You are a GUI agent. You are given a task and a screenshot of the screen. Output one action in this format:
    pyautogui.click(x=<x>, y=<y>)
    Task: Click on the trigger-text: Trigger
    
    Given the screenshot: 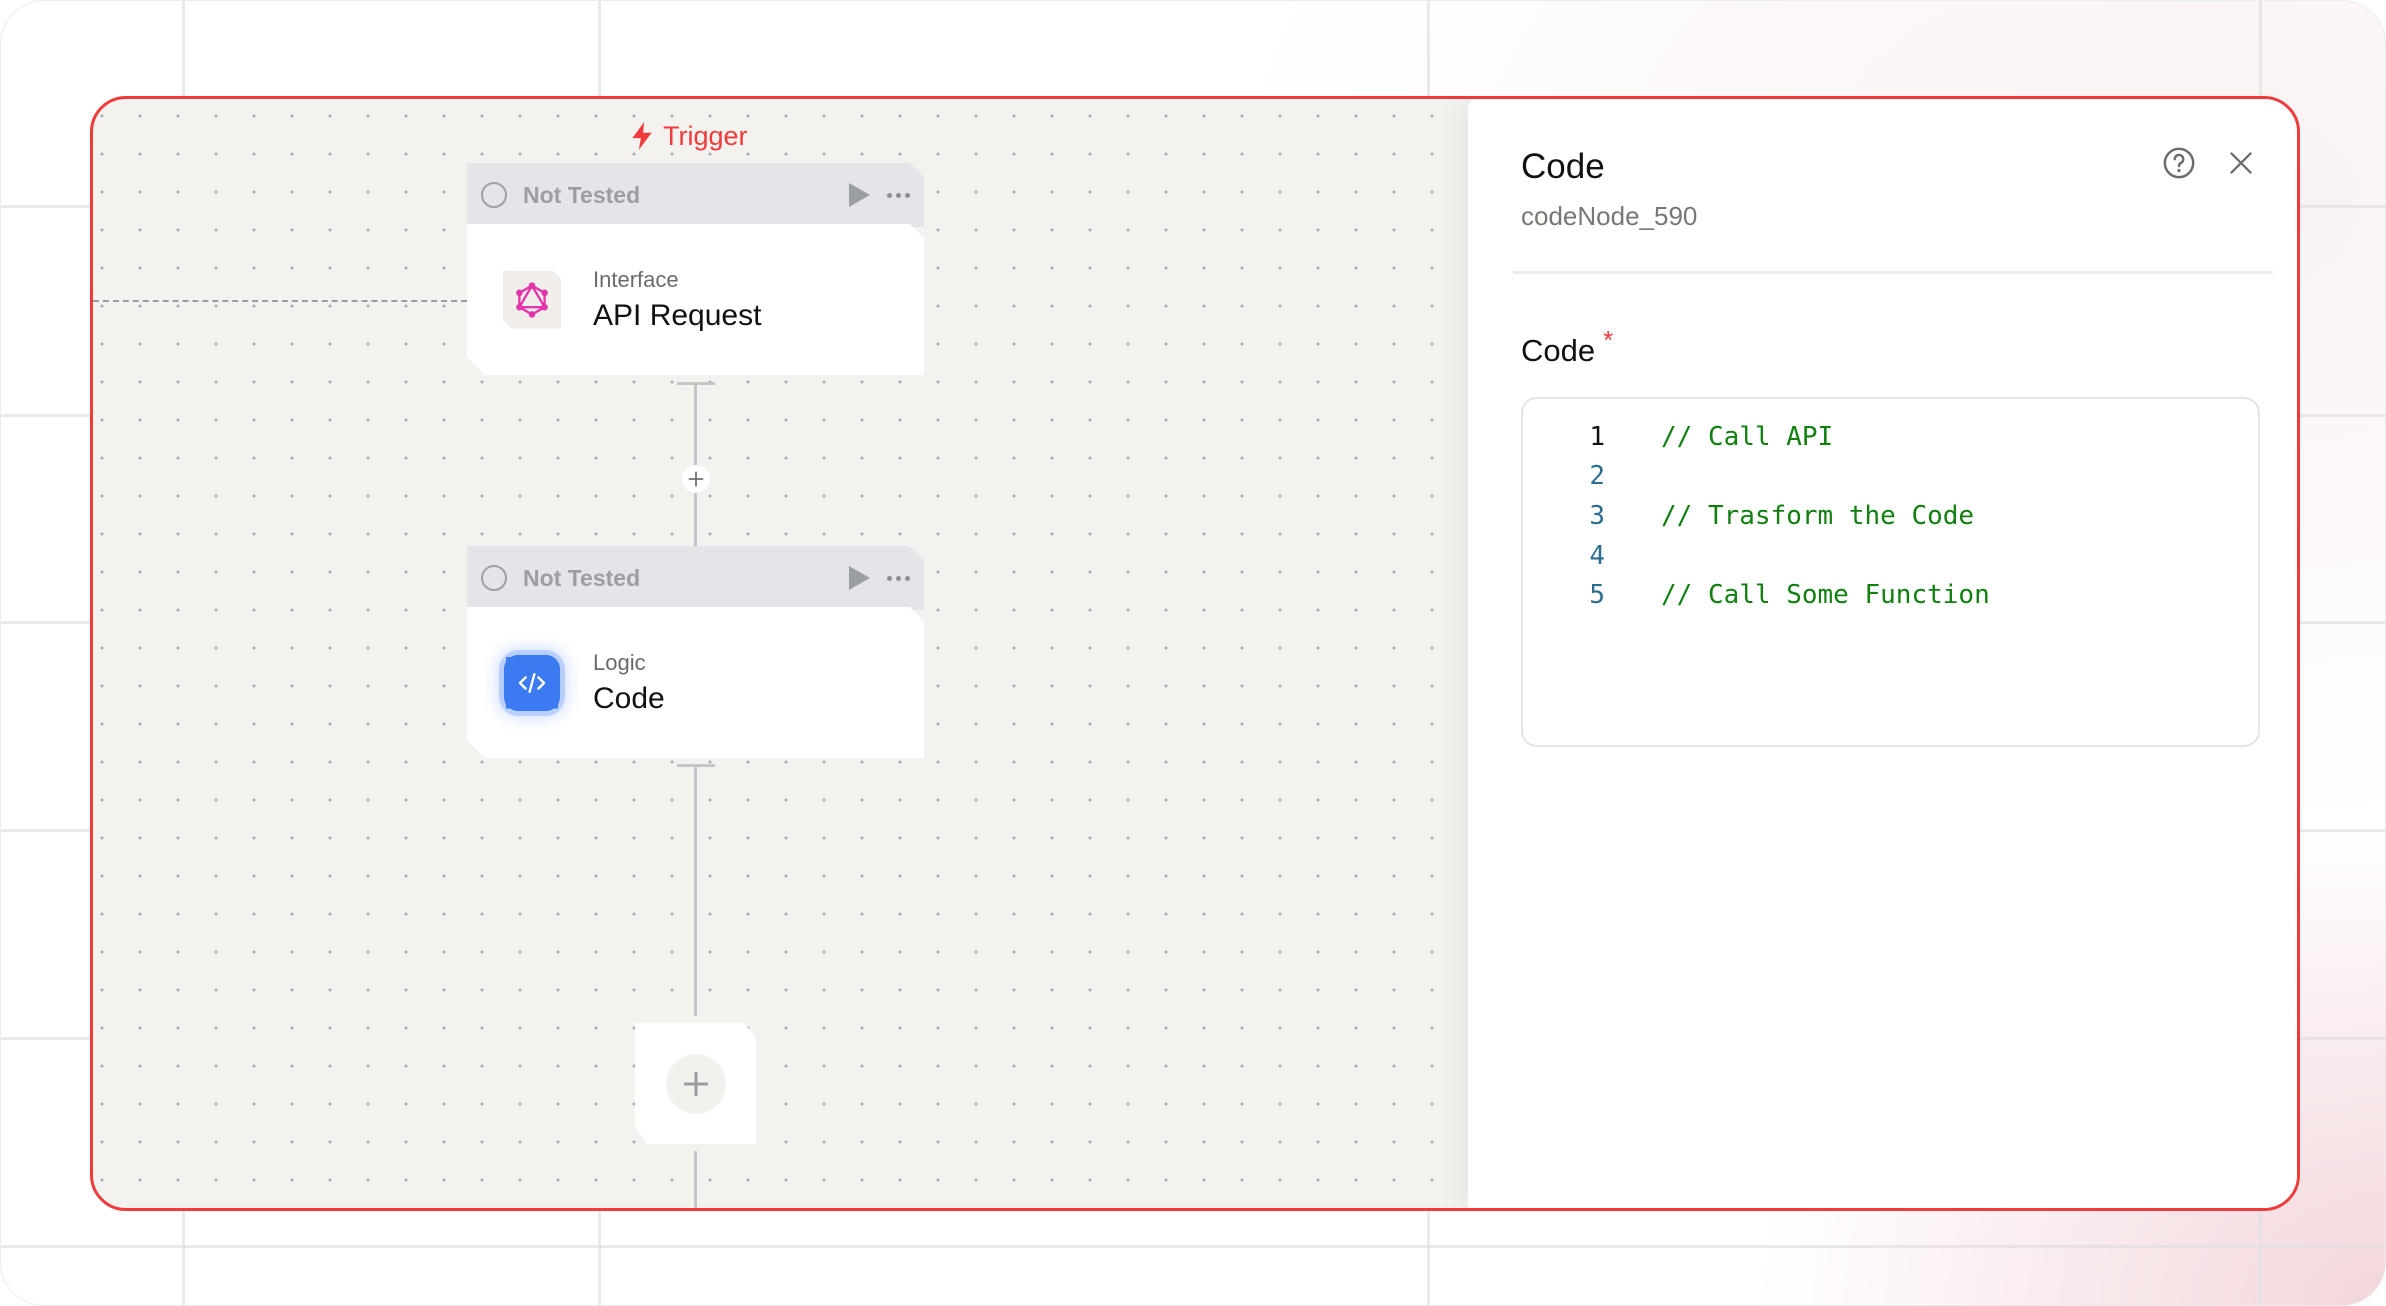 What is the action you would take?
    pyautogui.click(x=705, y=135)
    